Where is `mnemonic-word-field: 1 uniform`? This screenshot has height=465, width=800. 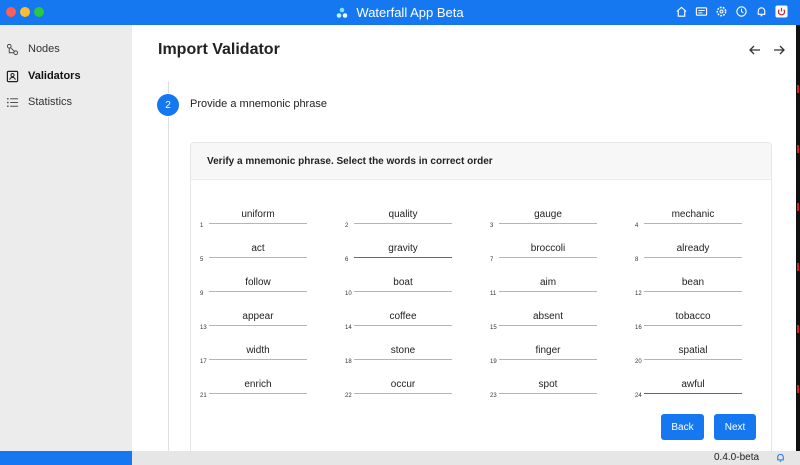
mnemonic-word-field: 1 uniform is located at coordinates (253, 219).